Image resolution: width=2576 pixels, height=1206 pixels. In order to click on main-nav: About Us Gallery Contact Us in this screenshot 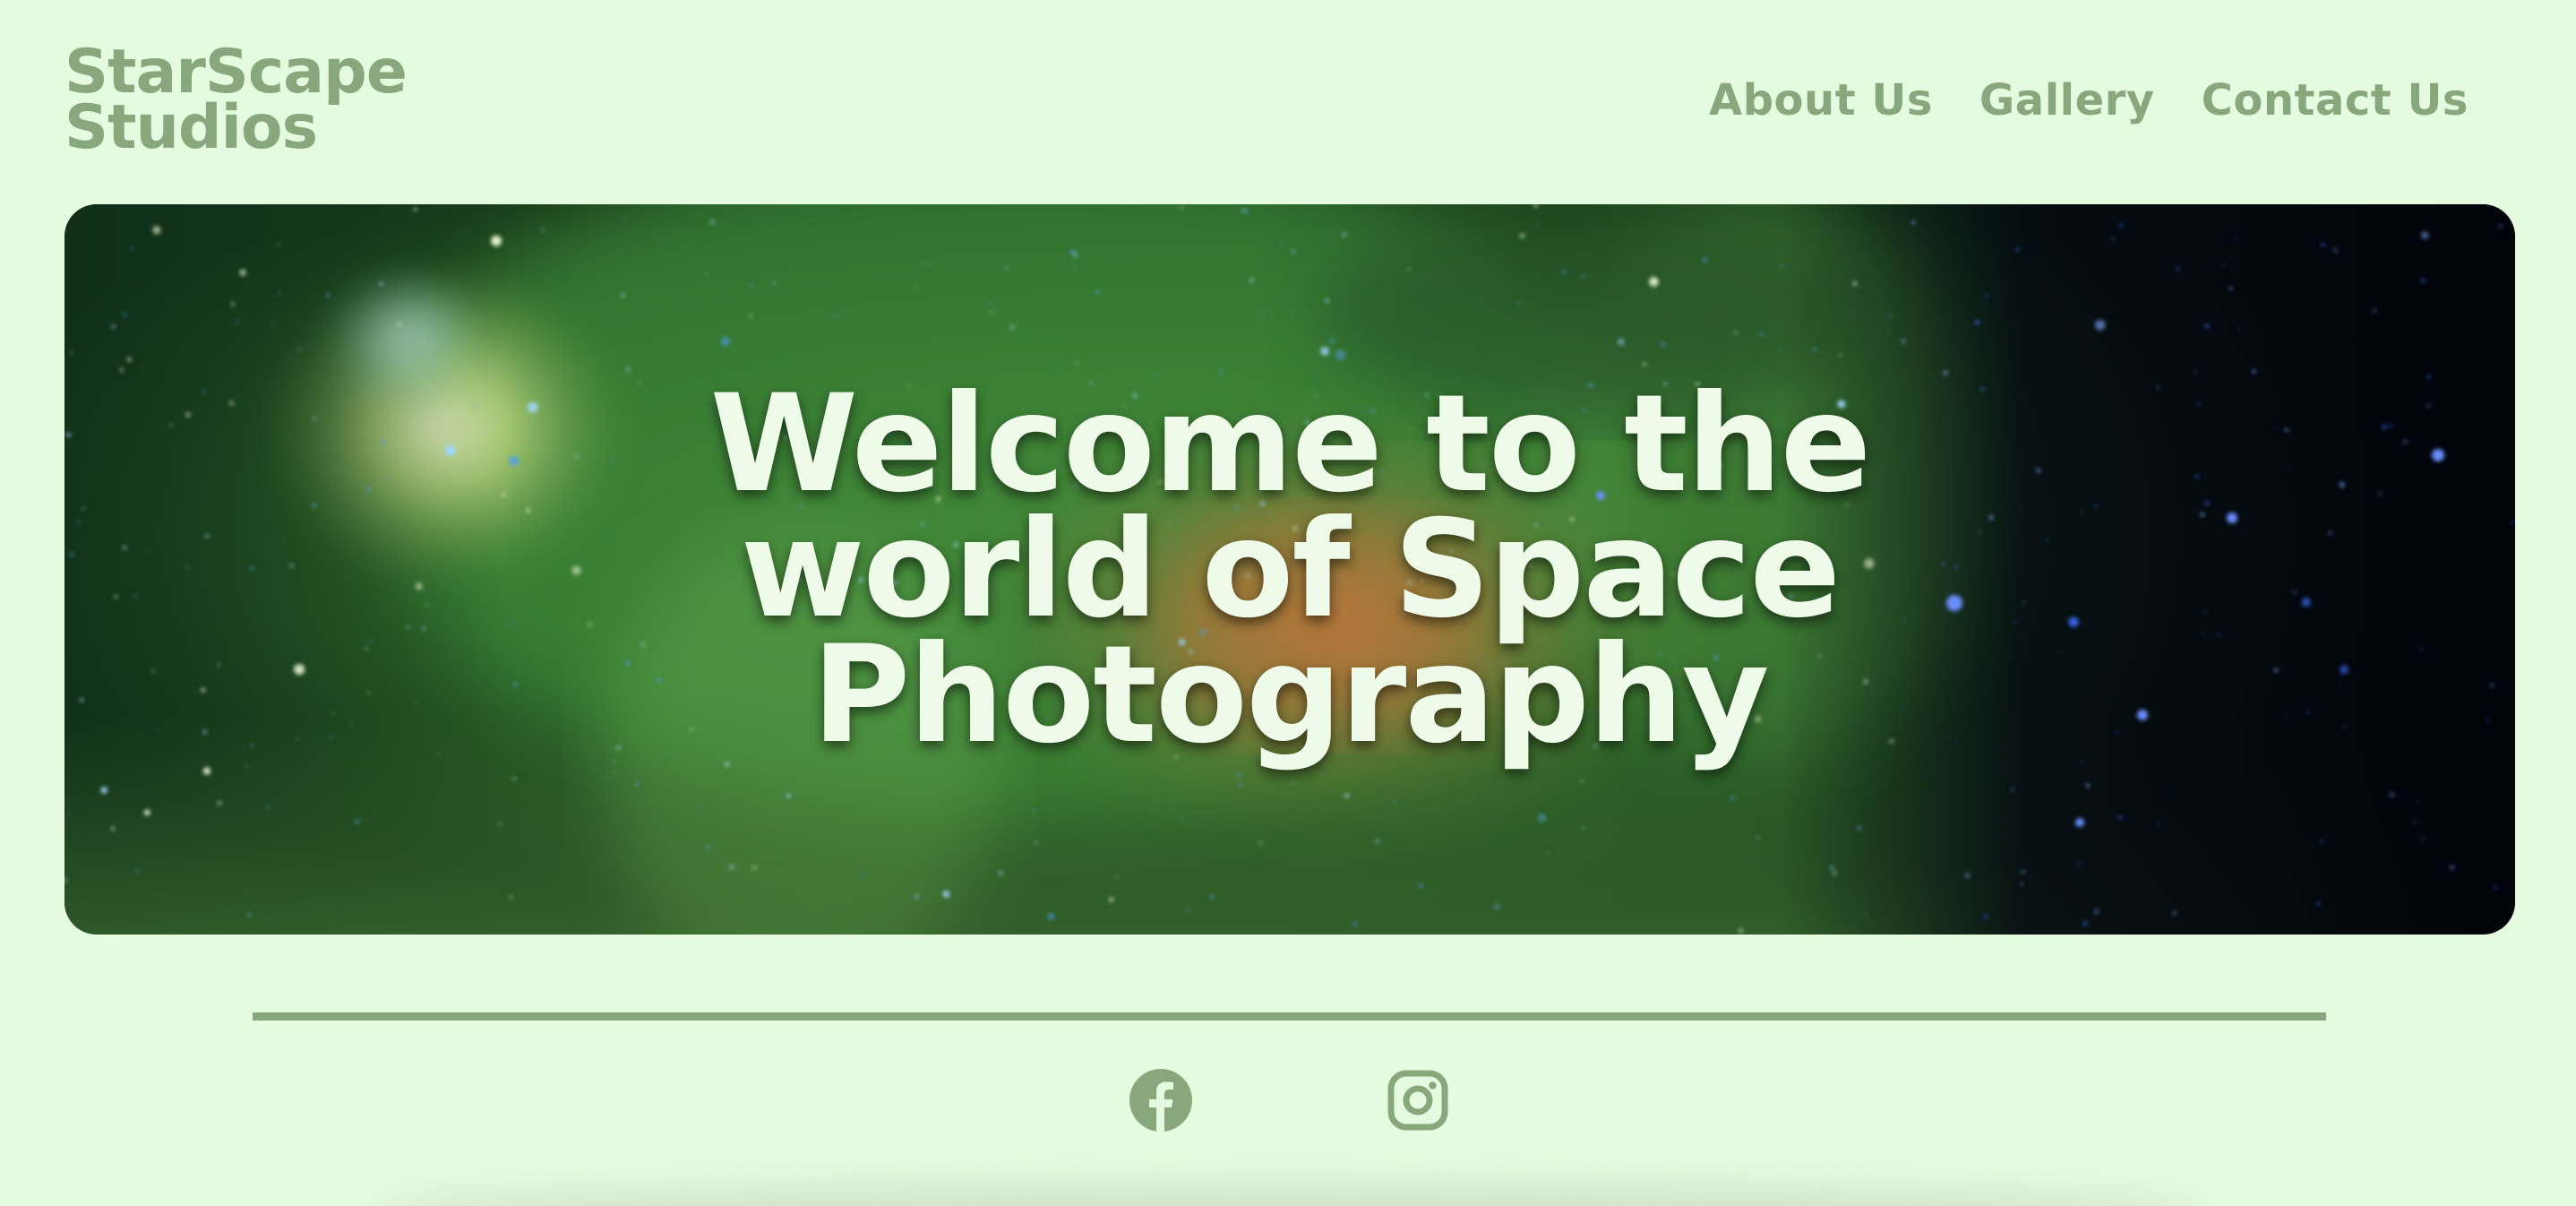, I will do `click(2089, 100)`.